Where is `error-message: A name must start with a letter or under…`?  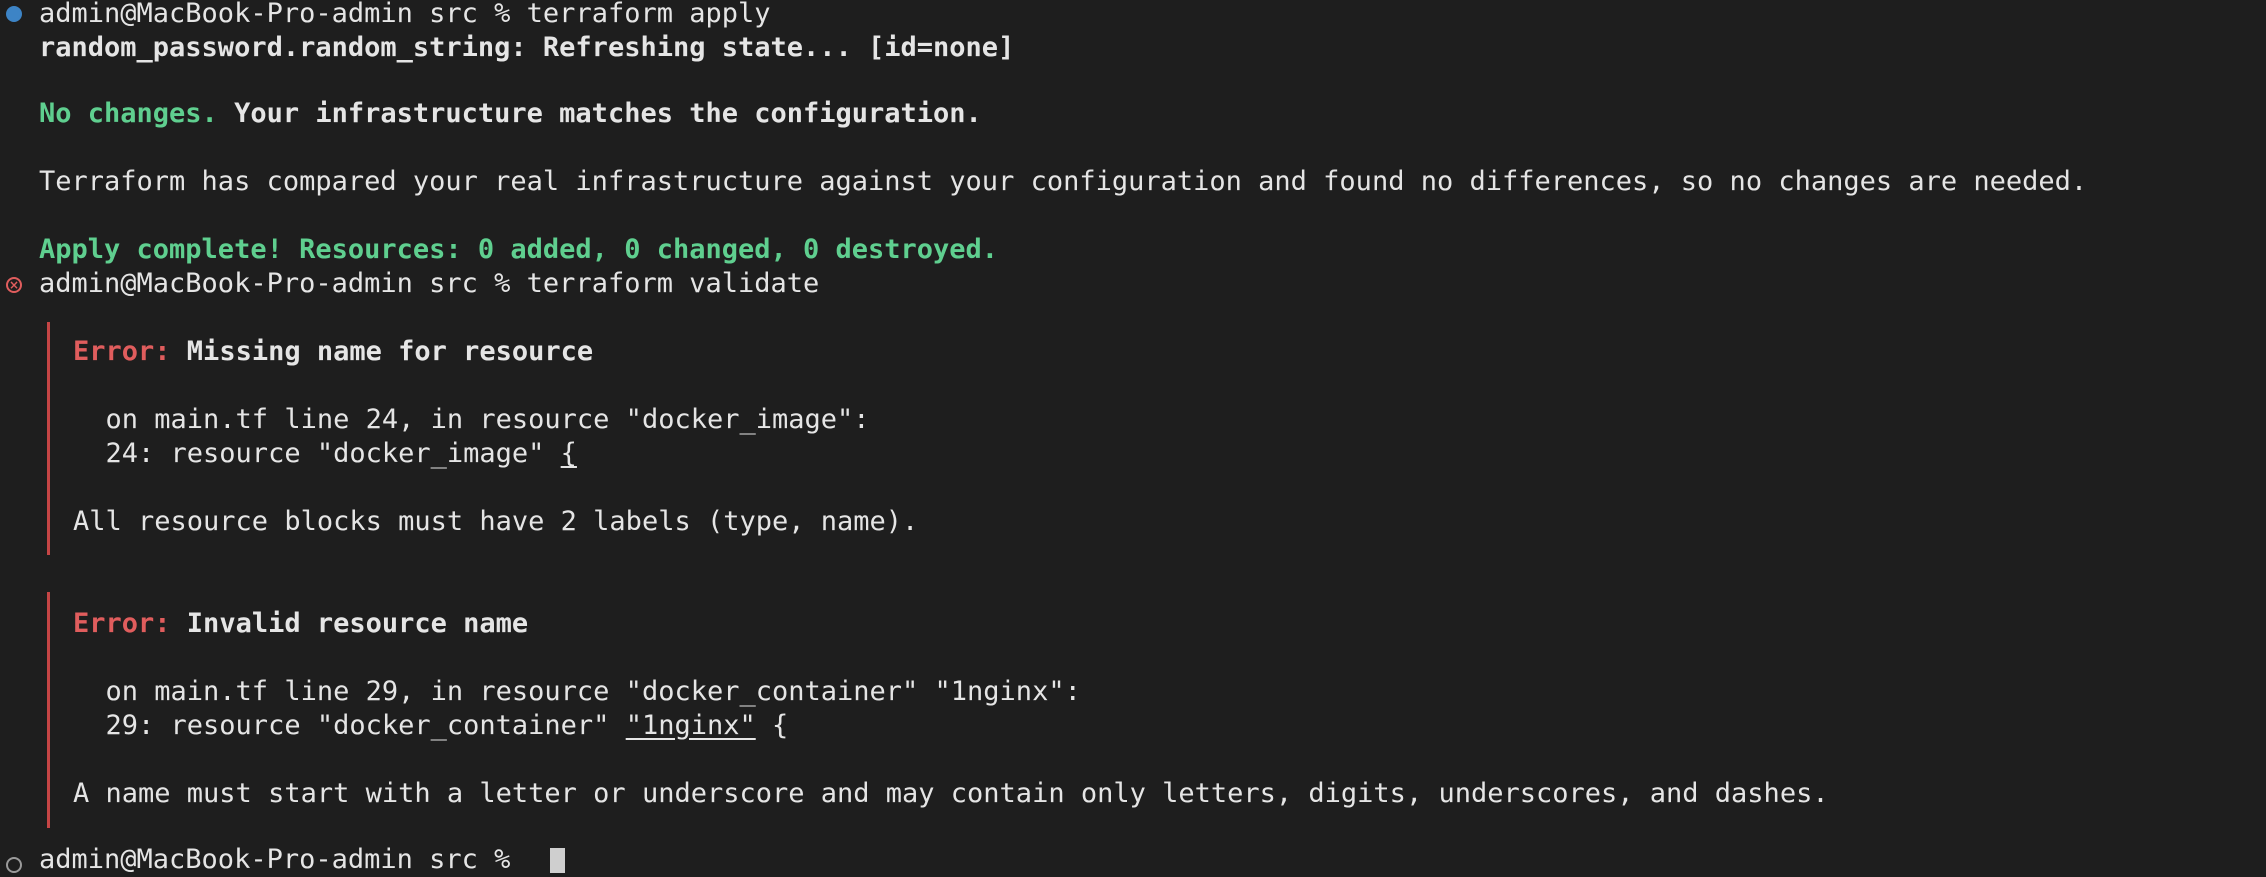
error-message: A name must start with a letter or under… is located at coordinates (951, 793).